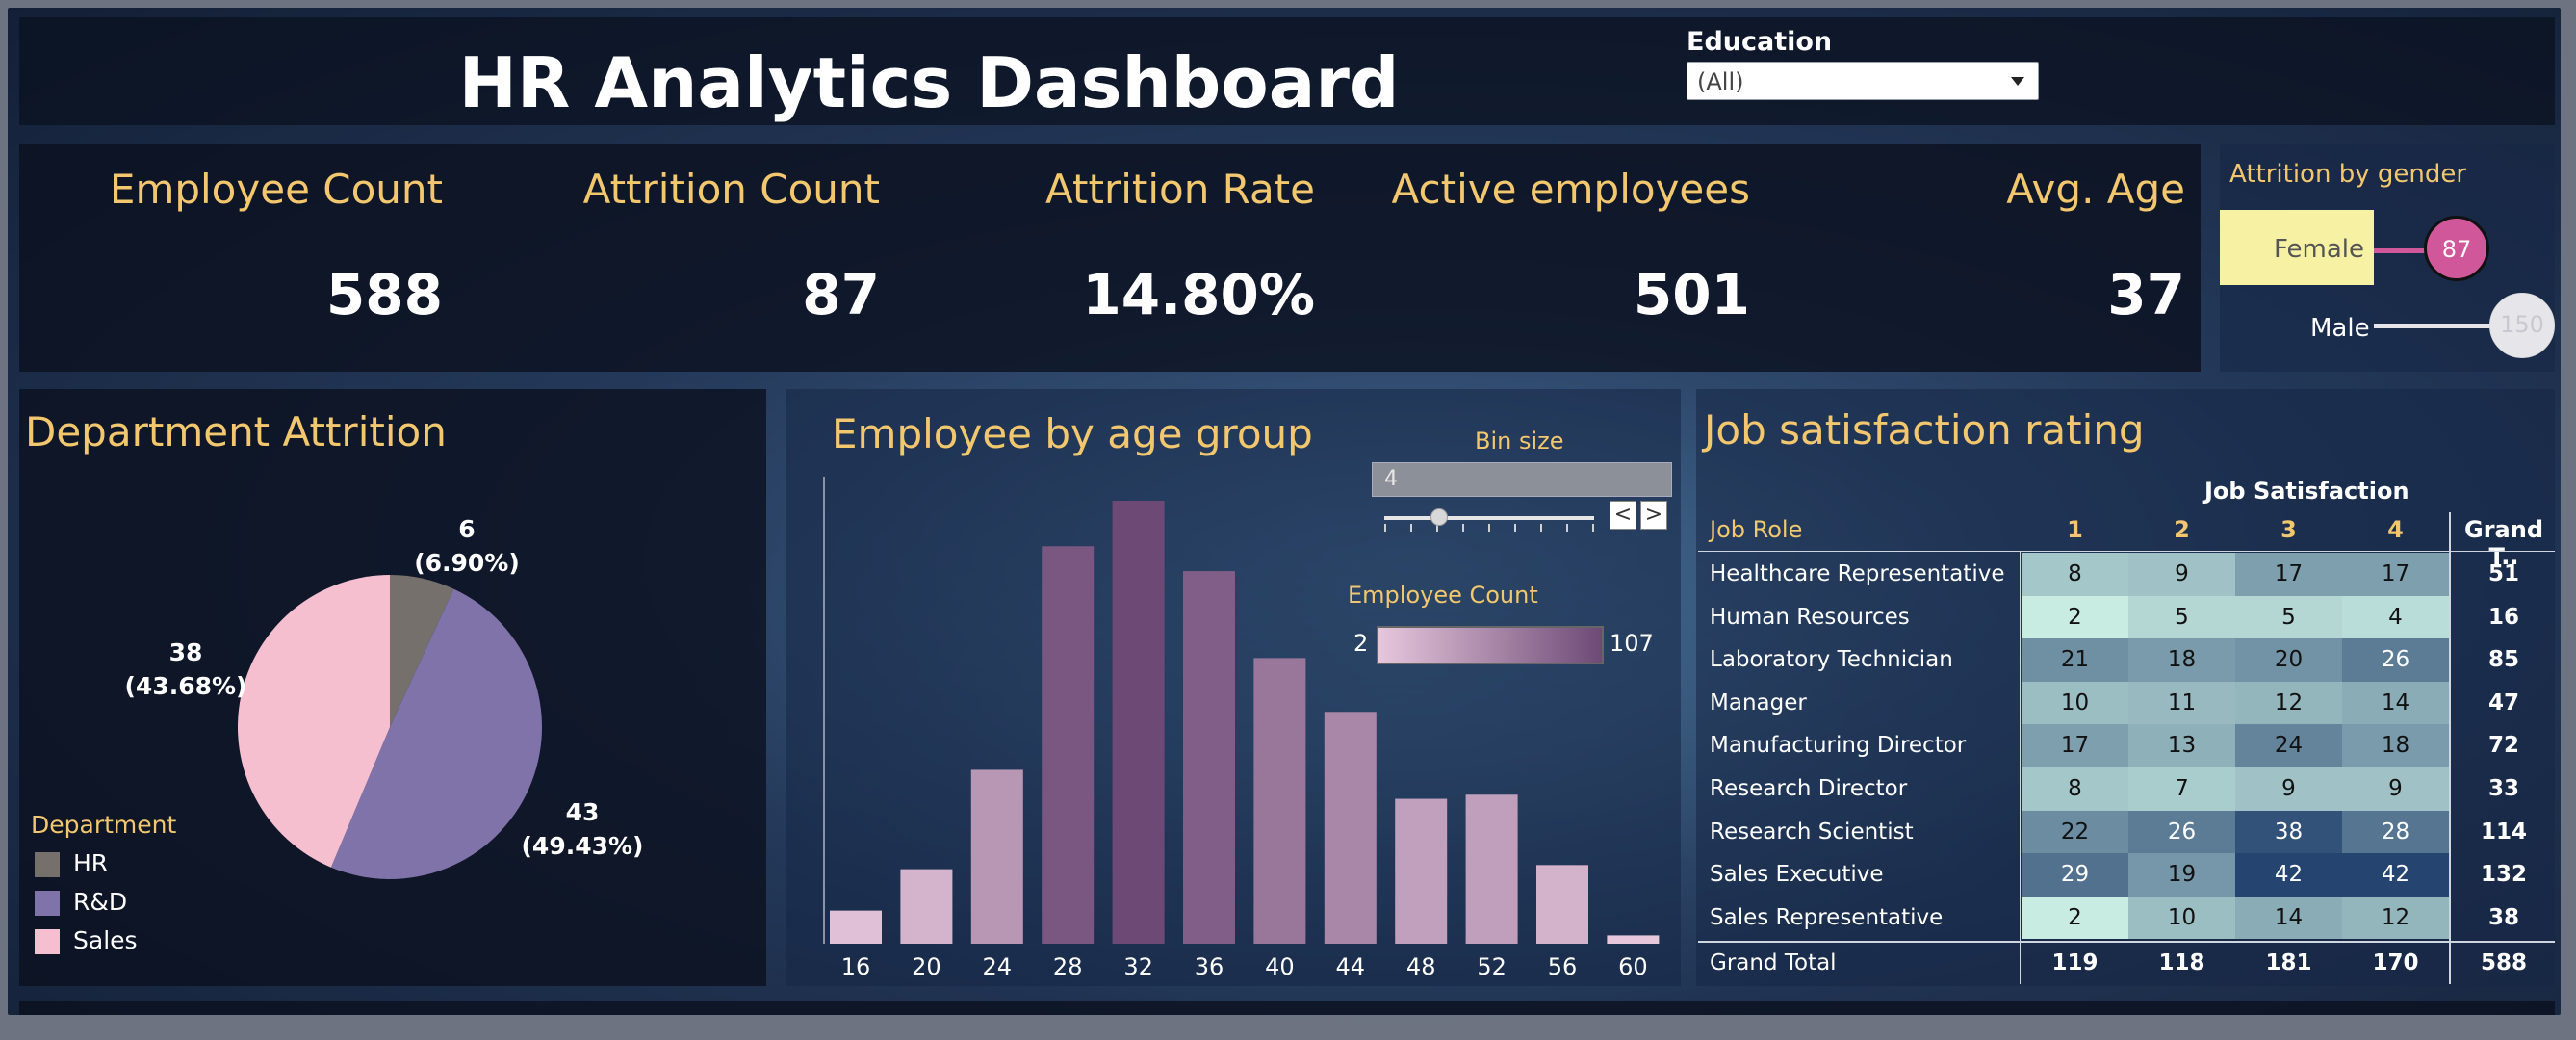 The height and width of the screenshot is (1040, 2576). I want to click on job-satisfaction-group-header: Job Satisfaction, so click(2306, 491).